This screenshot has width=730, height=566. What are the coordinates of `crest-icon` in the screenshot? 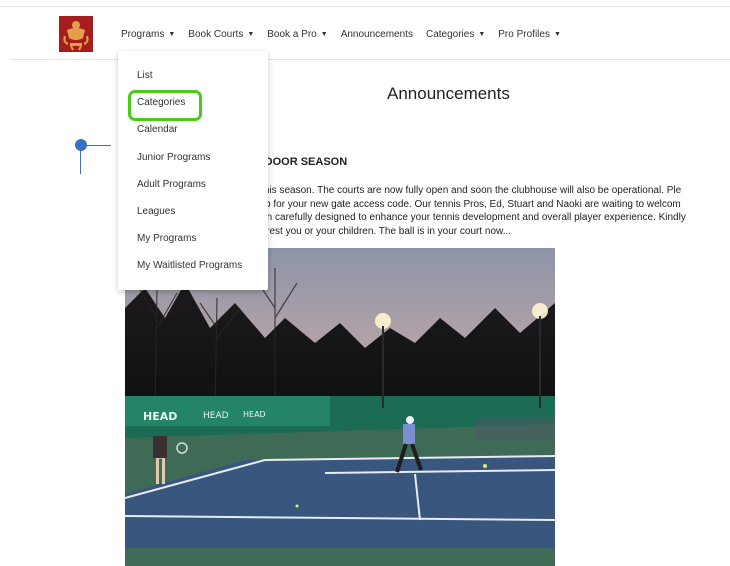 It's located at (76, 34).